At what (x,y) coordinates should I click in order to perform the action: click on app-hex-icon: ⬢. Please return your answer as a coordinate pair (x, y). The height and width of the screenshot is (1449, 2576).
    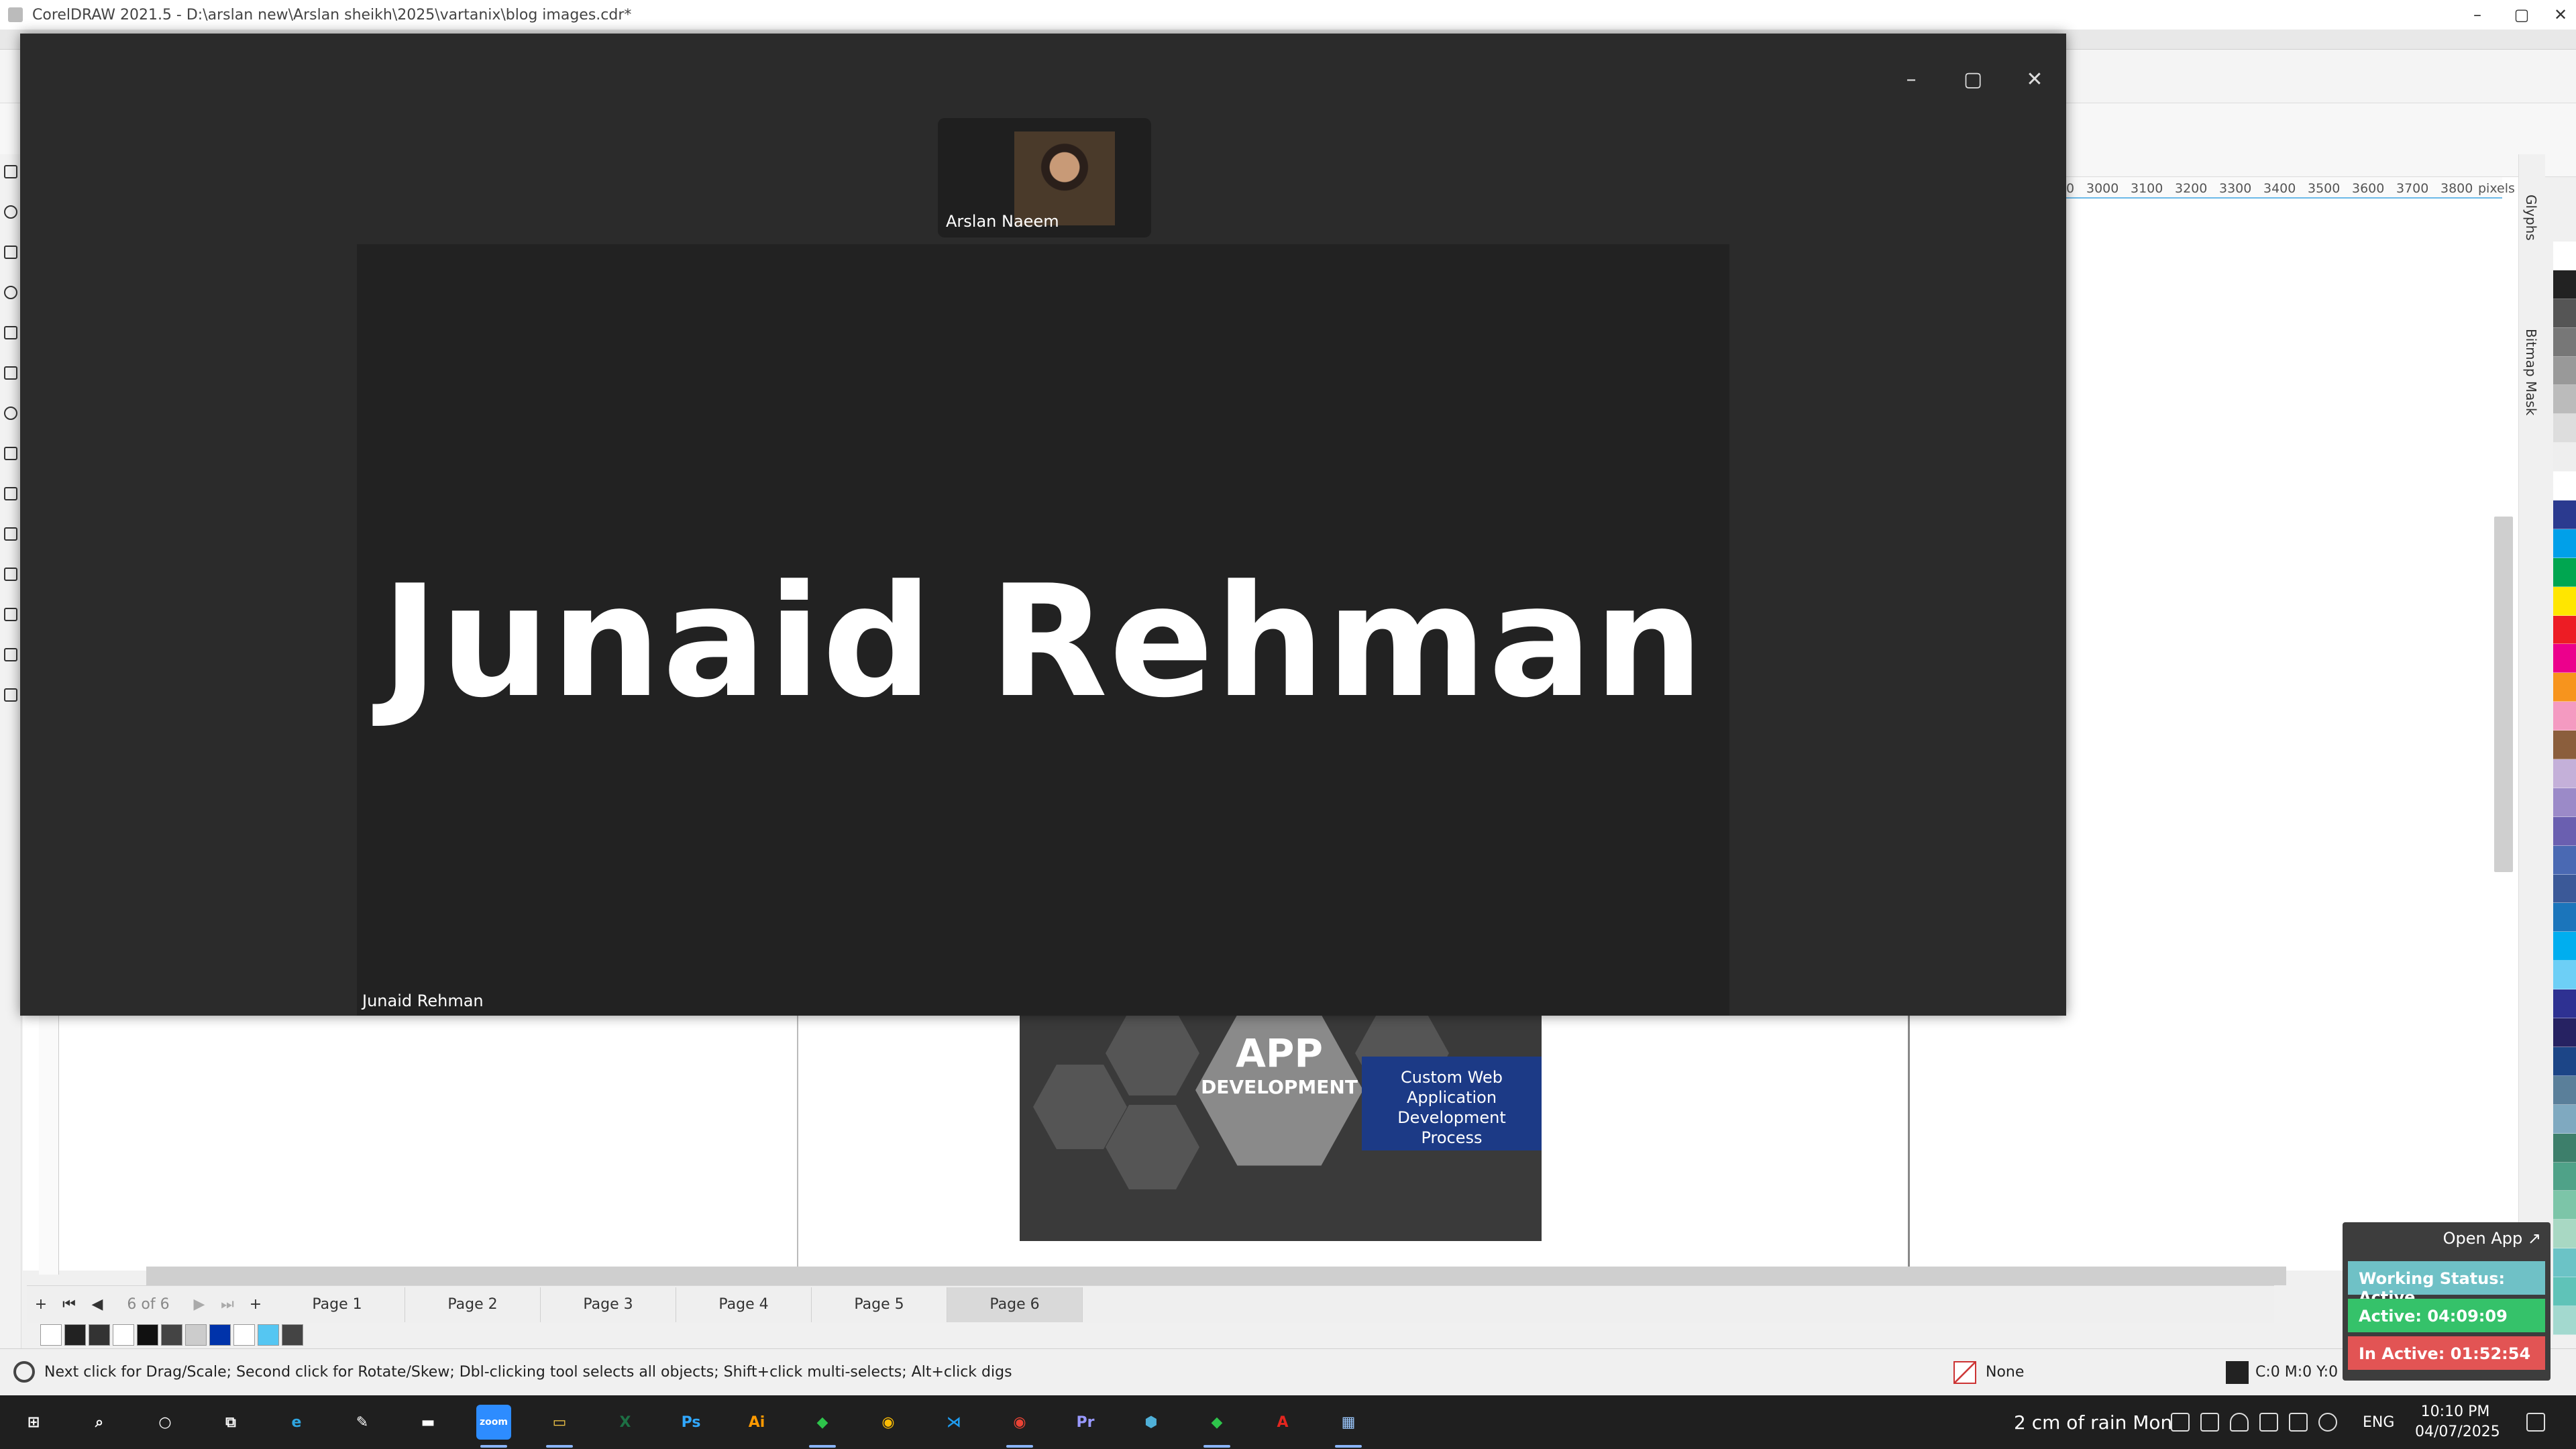
    Looking at the image, I should click on (1151, 1422).